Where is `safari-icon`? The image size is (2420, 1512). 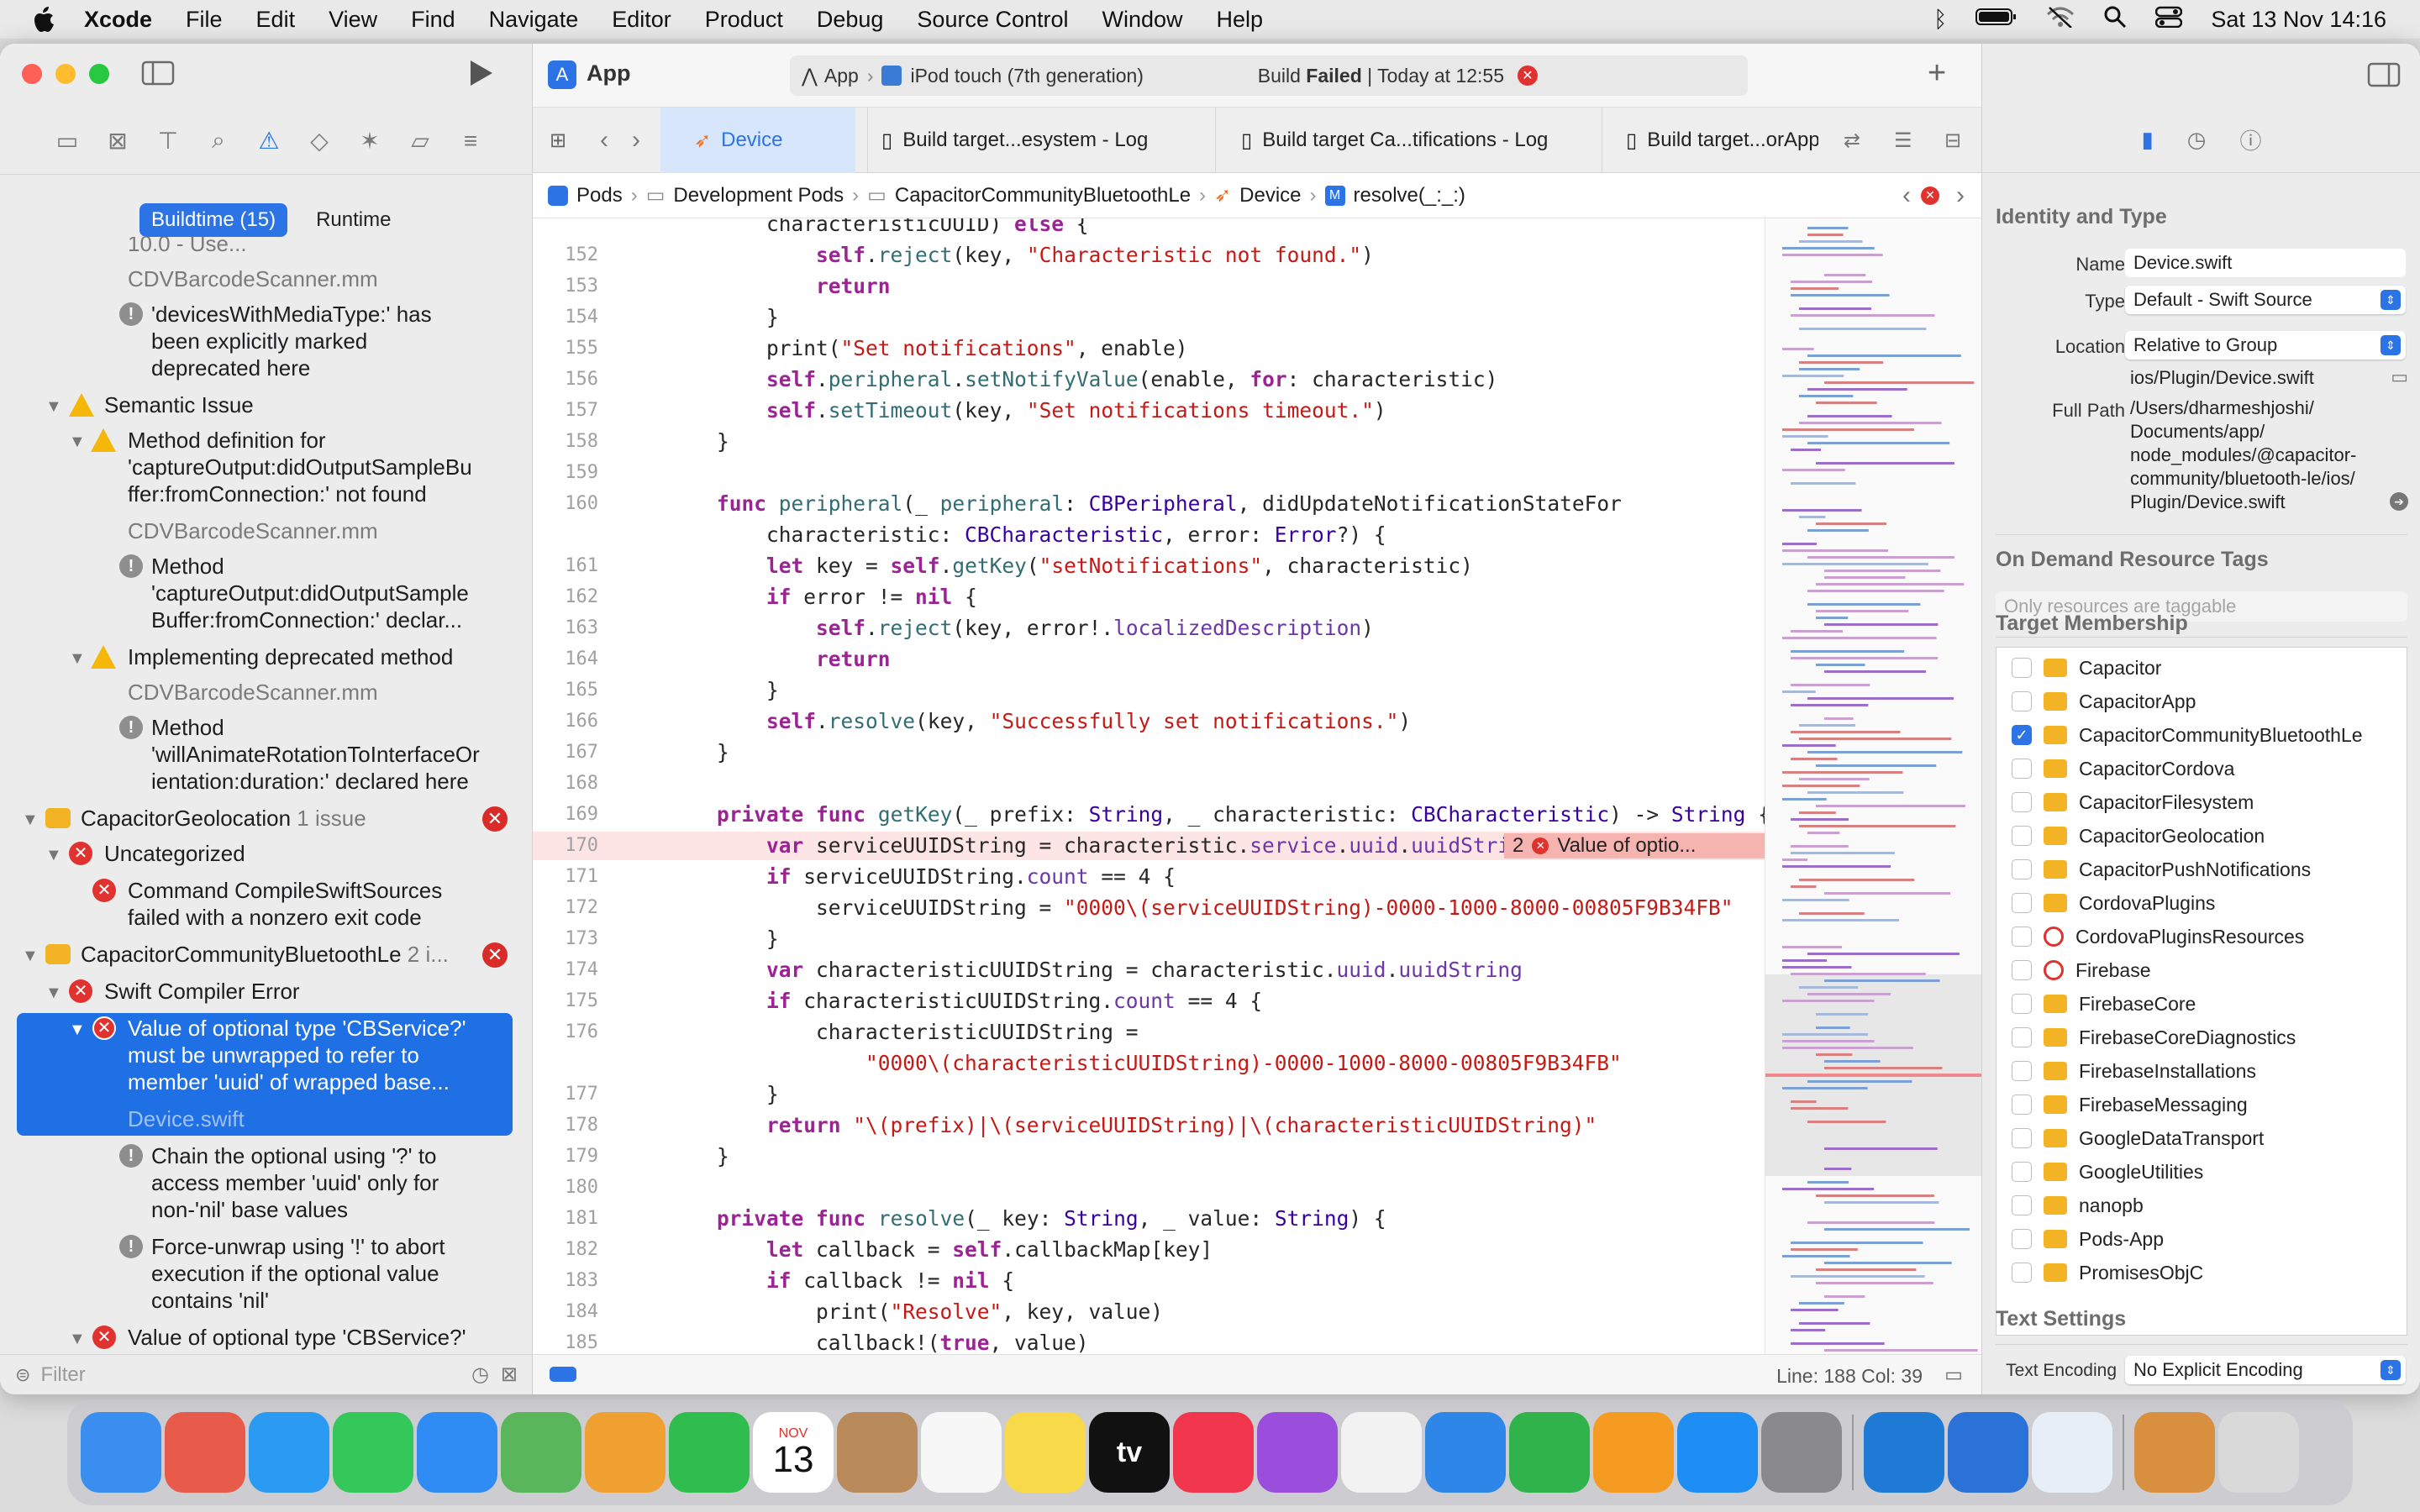
safari-icon is located at coordinates (289, 1452).